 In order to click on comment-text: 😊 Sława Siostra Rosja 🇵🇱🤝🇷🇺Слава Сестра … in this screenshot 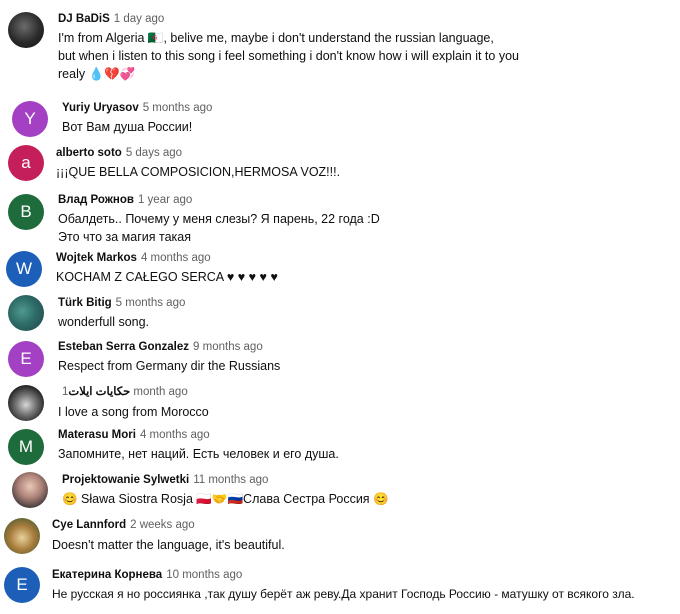, I will do `click(225, 499)`.